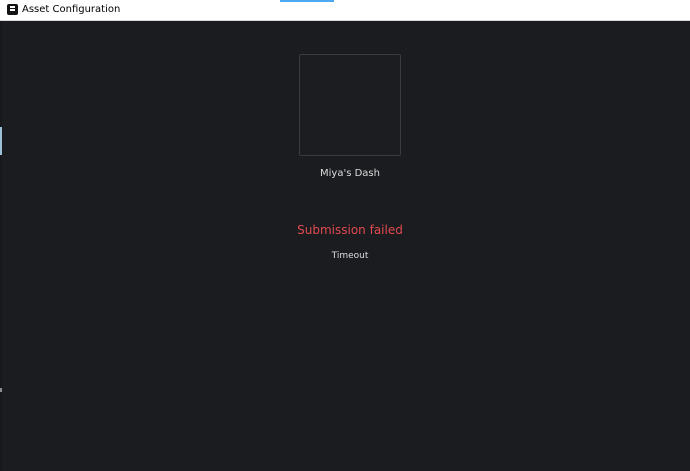 The width and height of the screenshot is (690, 471). Describe the element at coordinates (350, 256) in the screenshot. I see `submission-error-detail: Timeout` at that location.